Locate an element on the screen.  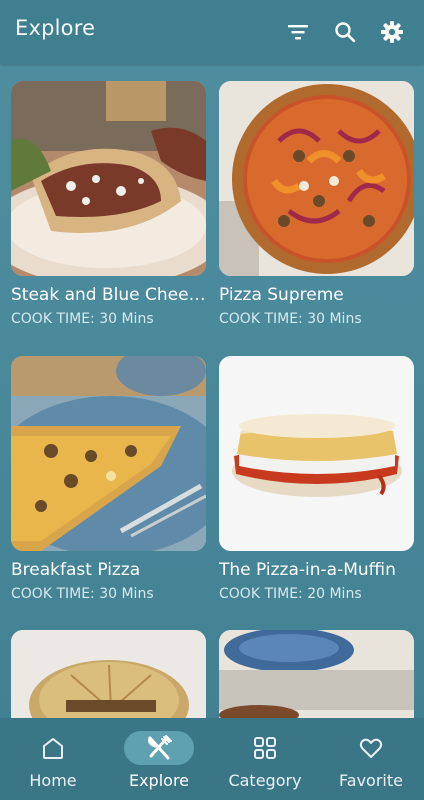
filter-button is located at coordinates (298, 32).